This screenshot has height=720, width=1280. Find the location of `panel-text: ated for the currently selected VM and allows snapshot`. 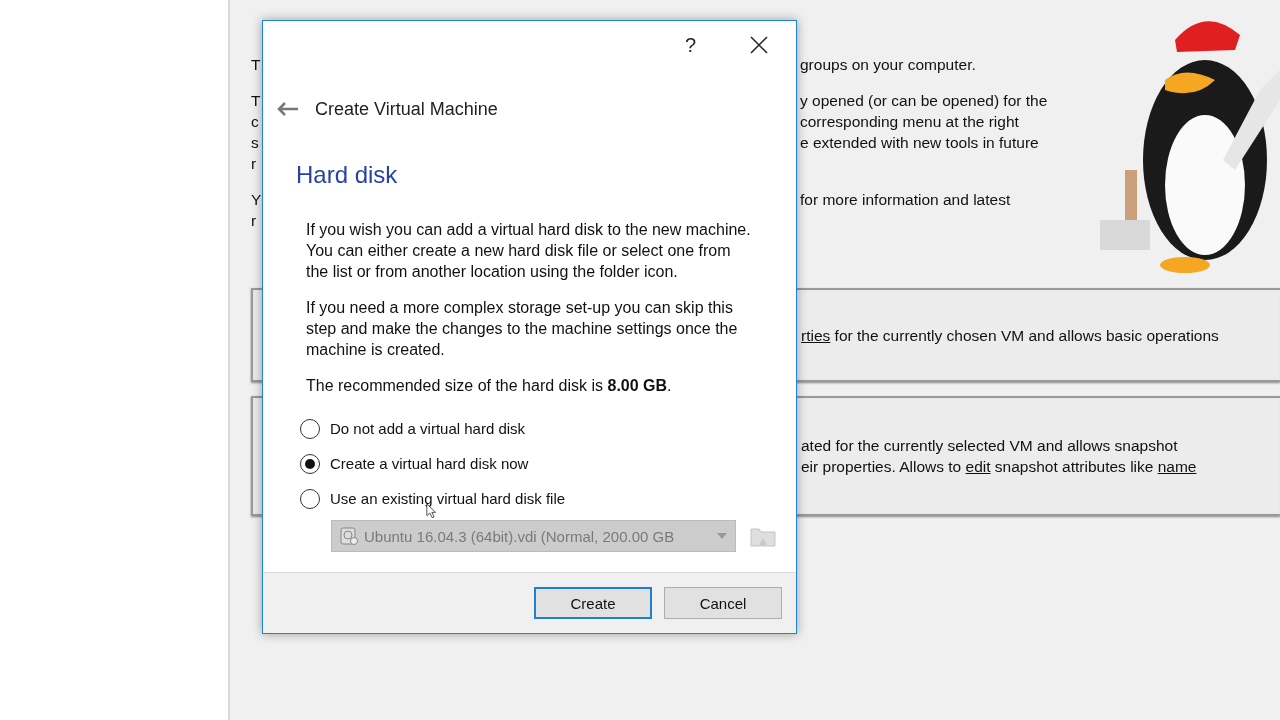

panel-text: ated for the currently selected VM and allows snapshot is located at coordinates (990, 446).